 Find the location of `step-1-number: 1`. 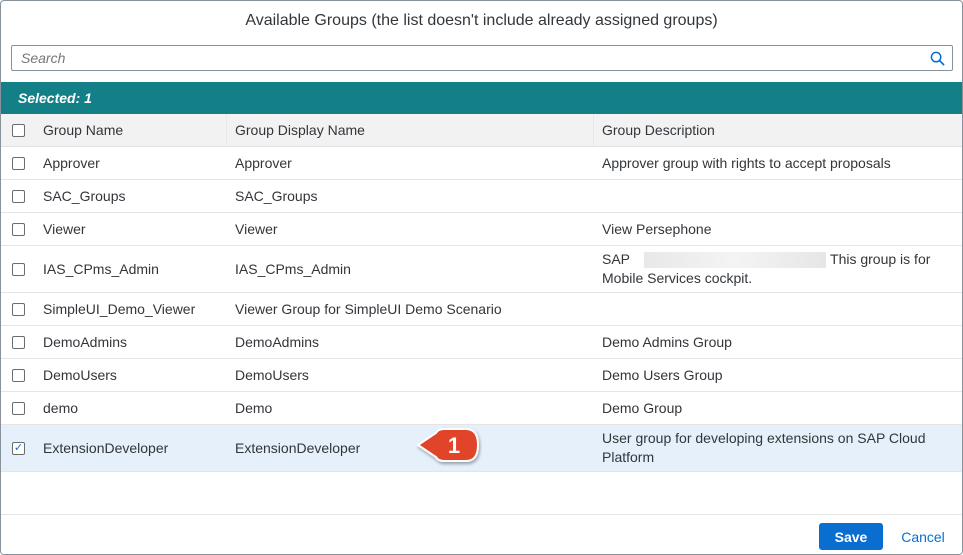

step-1-number: 1 is located at coordinates (454, 445).